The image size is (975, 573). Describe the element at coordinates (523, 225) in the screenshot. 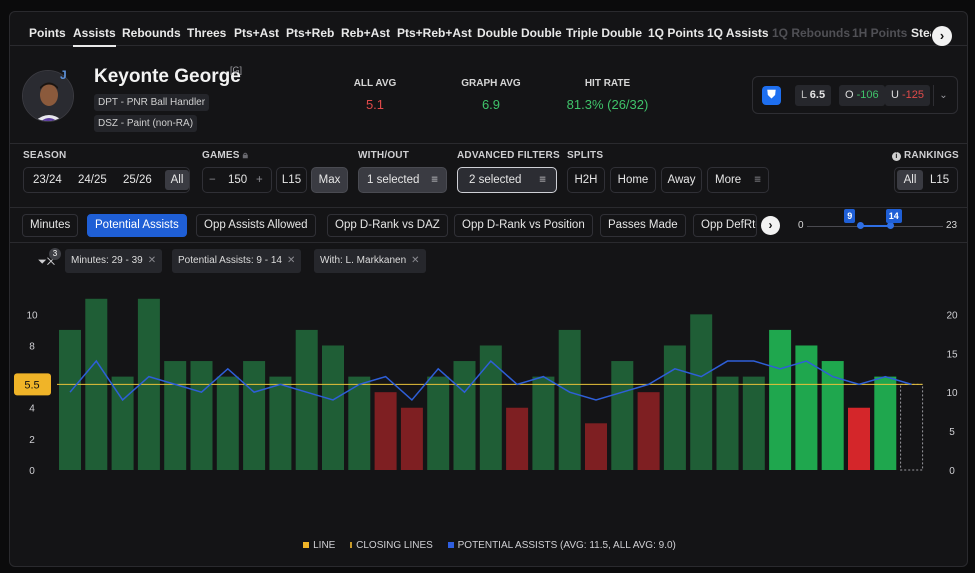

I see `stat-tab-opp-drank-position: Opp D-Rank vs Position` at that location.